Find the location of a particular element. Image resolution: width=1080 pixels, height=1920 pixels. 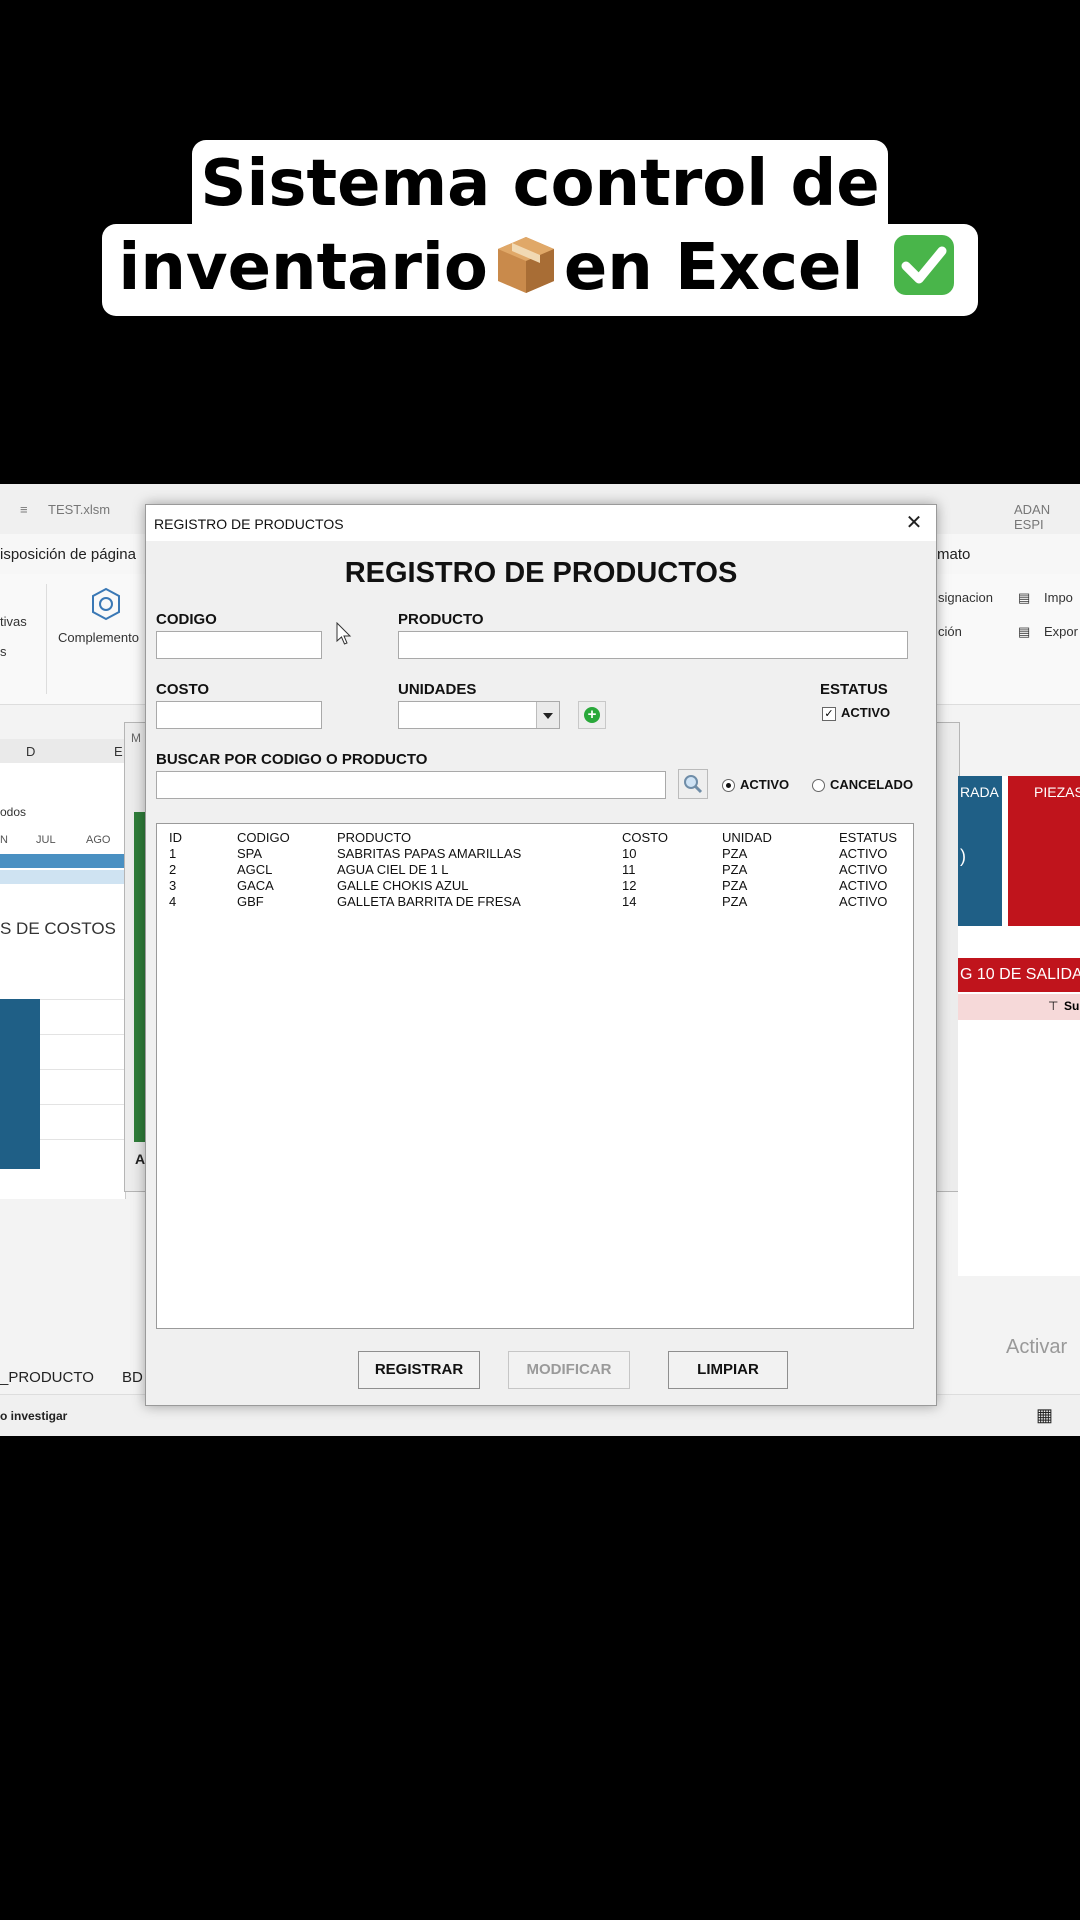

cell-costo: 11 is located at coordinates (629, 869).